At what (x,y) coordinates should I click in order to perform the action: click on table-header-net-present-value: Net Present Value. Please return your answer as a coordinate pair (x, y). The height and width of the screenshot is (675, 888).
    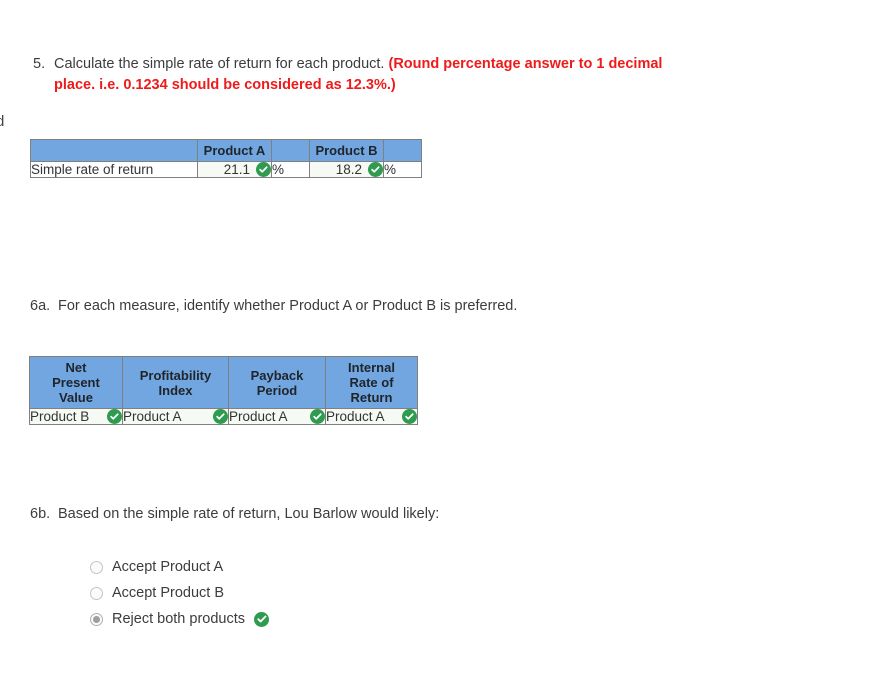
    Looking at the image, I should click on (76, 382).